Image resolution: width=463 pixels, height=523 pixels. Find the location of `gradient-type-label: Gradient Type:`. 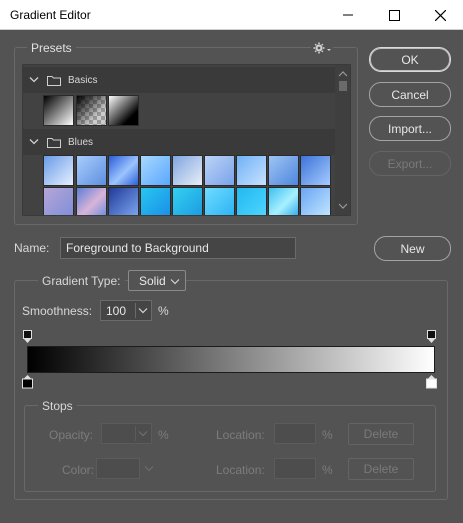

gradient-type-label: Gradient Type: is located at coordinates (81, 281).